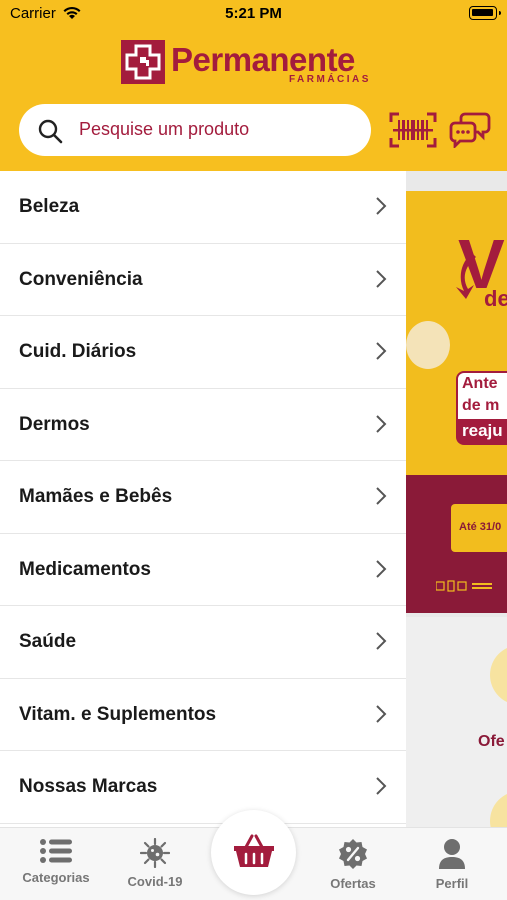  Describe the element at coordinates (88, 786) in the screenshot. I see `category-label: Nossas Marcas` at that location.